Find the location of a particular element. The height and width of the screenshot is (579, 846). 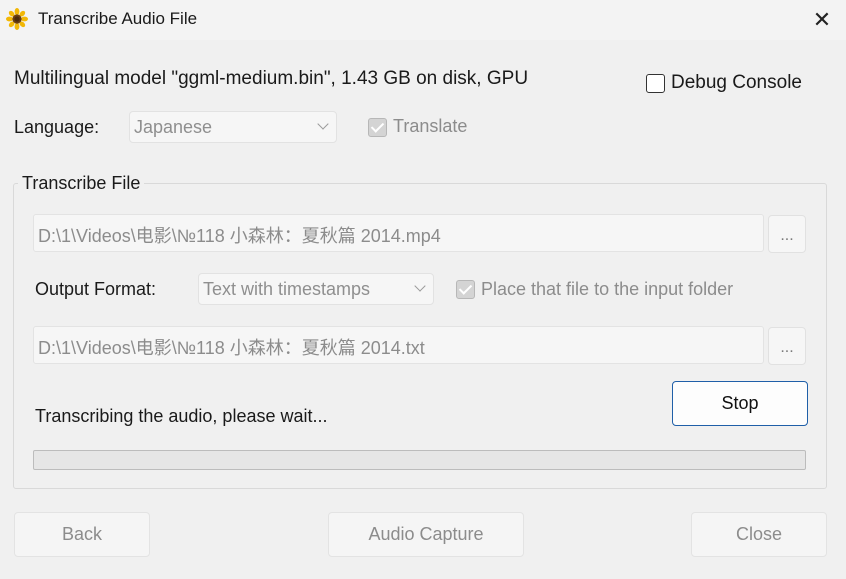

close-icon: ✕ is located at coordinates (822, 19).